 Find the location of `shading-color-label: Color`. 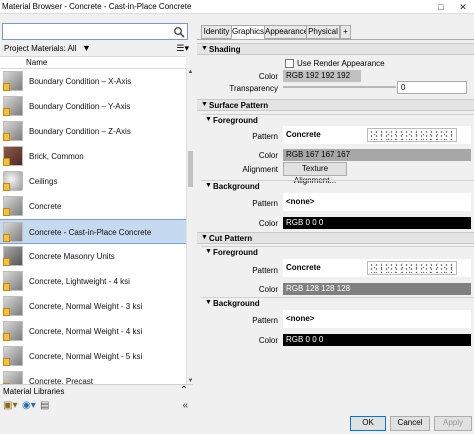

shading-color-label: Color is located at coordinates (268, 76).